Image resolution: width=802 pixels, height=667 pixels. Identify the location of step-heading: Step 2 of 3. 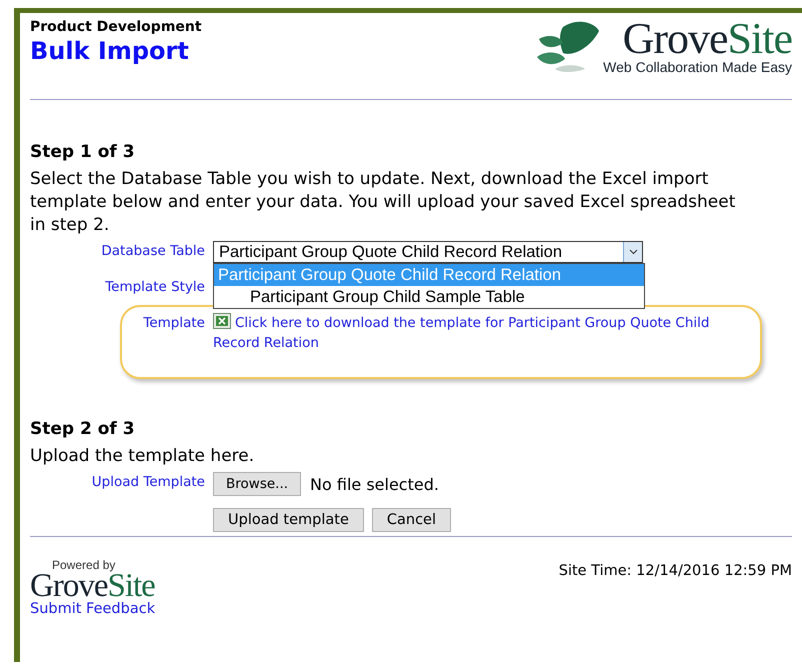
(83, 429).